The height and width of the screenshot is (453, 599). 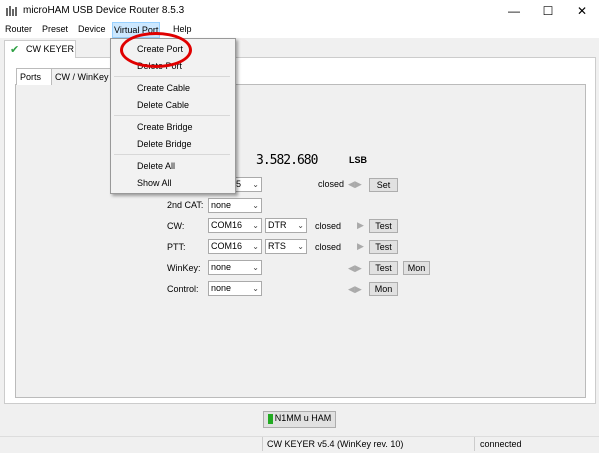 What do you see at coordinates (331, 184) in the screenshot?
I see `cat-status: closed` at bounding box center [331, 184].